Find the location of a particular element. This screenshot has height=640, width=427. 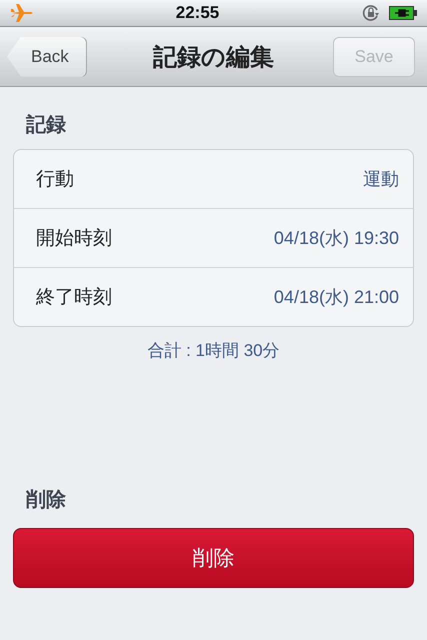

record-row: 開始時刻 04/18(水) 19:30 is located at coordinates (213, 237).